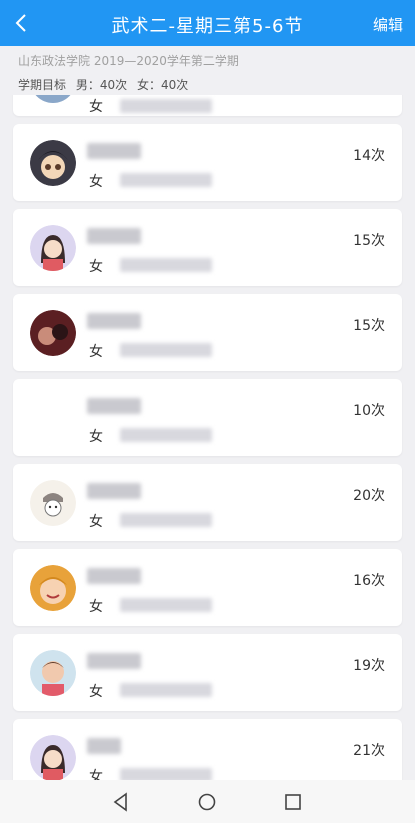  I want to click on recents-square-icon, so click(293, 802).